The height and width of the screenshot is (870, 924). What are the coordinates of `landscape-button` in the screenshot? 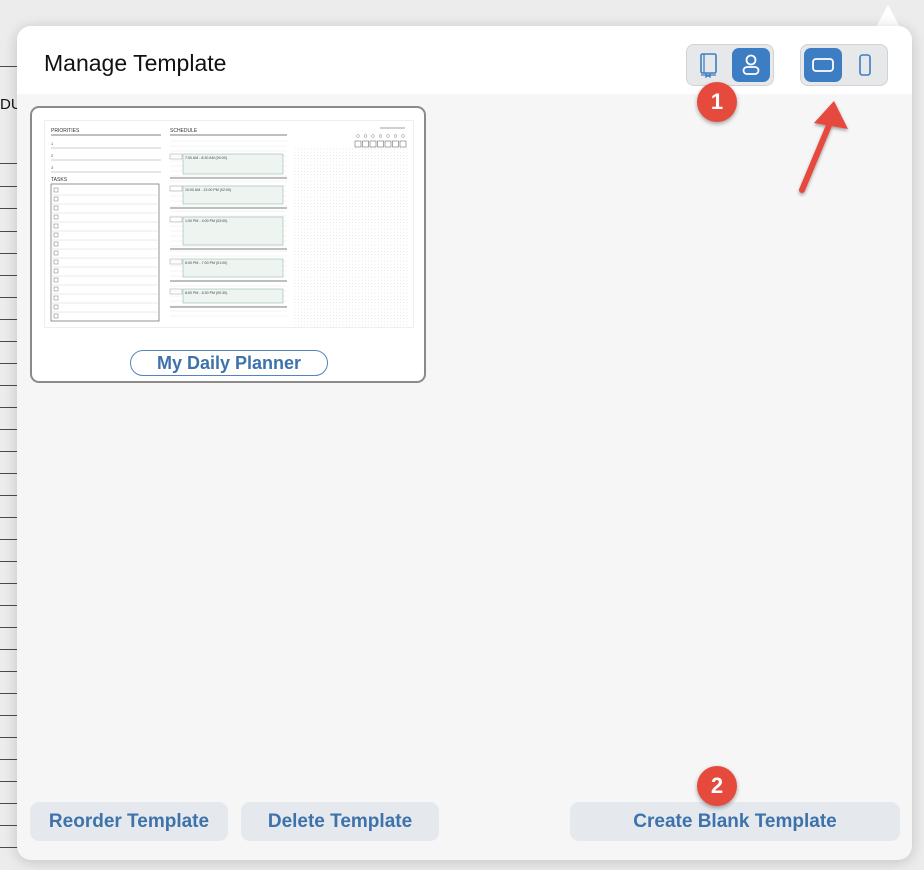 It's located at (823, 65).